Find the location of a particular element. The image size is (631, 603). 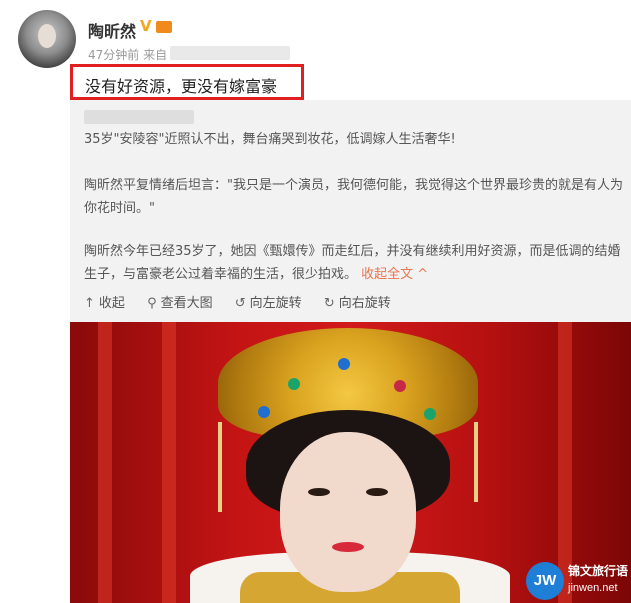

watermark: JW 锦文旅行语 jinwen.net is located at coordinates (578, 581).